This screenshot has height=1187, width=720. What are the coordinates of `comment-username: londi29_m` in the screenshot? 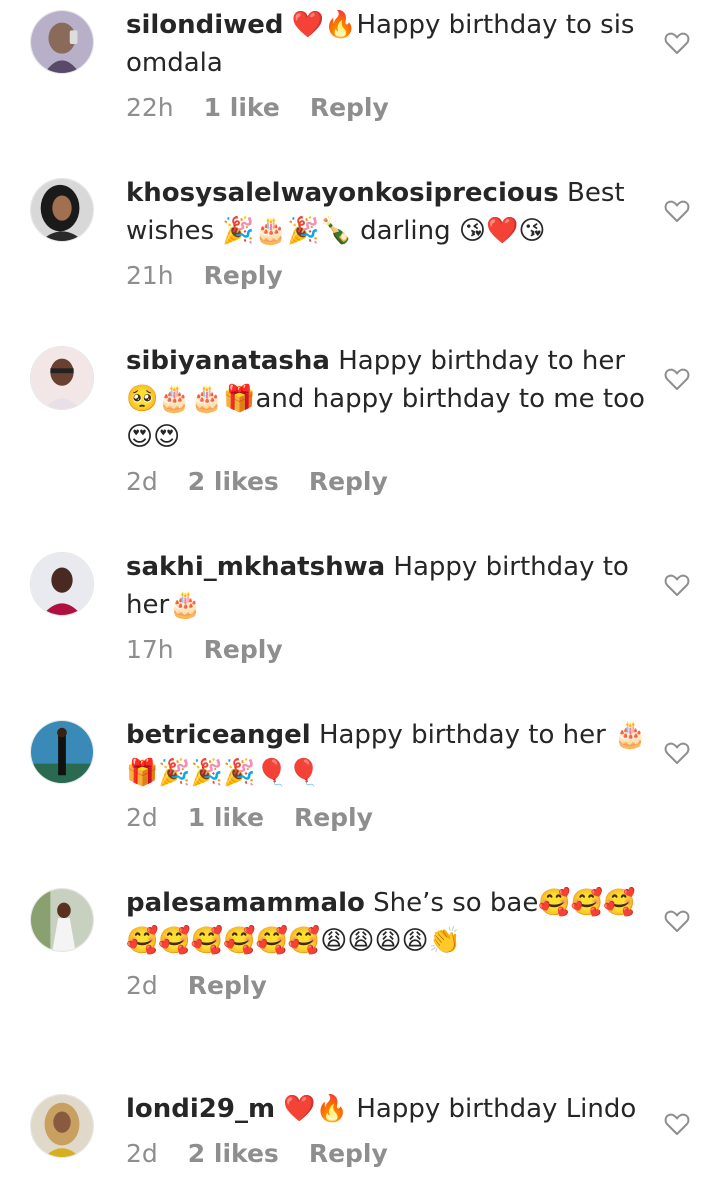 It's located at (200, 1109).